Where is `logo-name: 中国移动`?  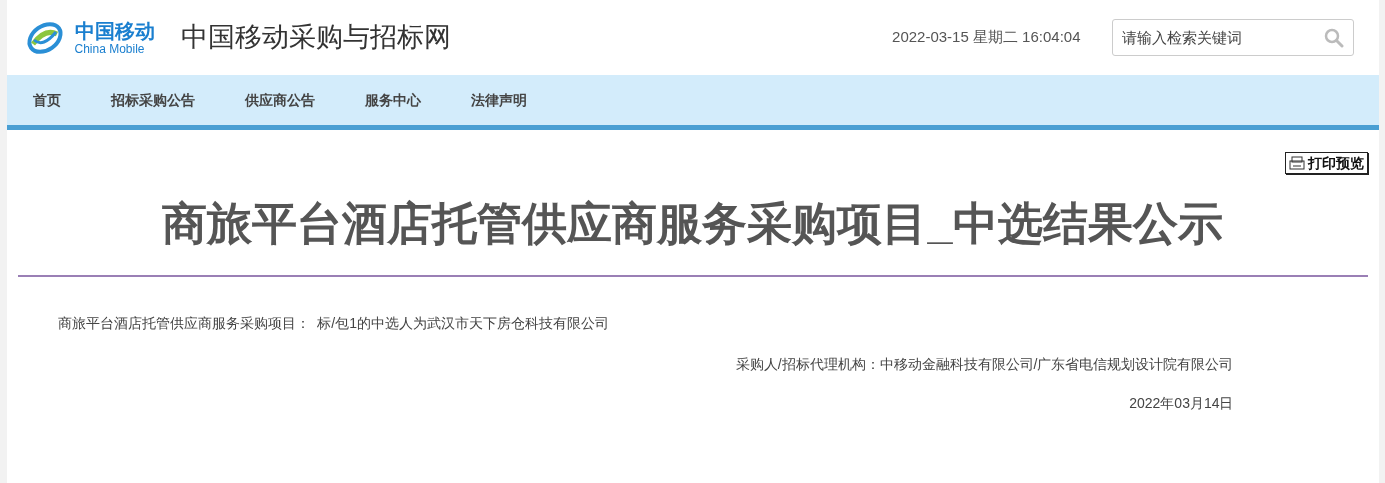
logo-name: 中国移动 is located at coordinates (114, 30).